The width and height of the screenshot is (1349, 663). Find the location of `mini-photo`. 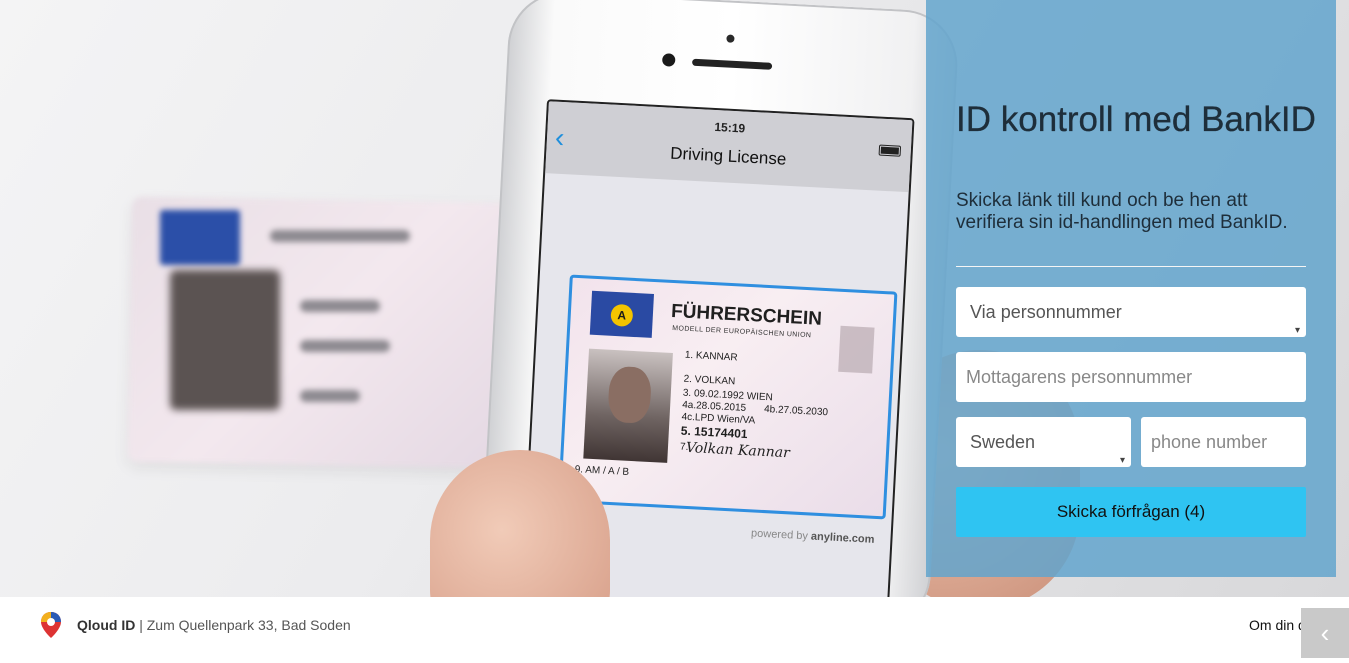

mini-photo is located at coordinates (856, 349).